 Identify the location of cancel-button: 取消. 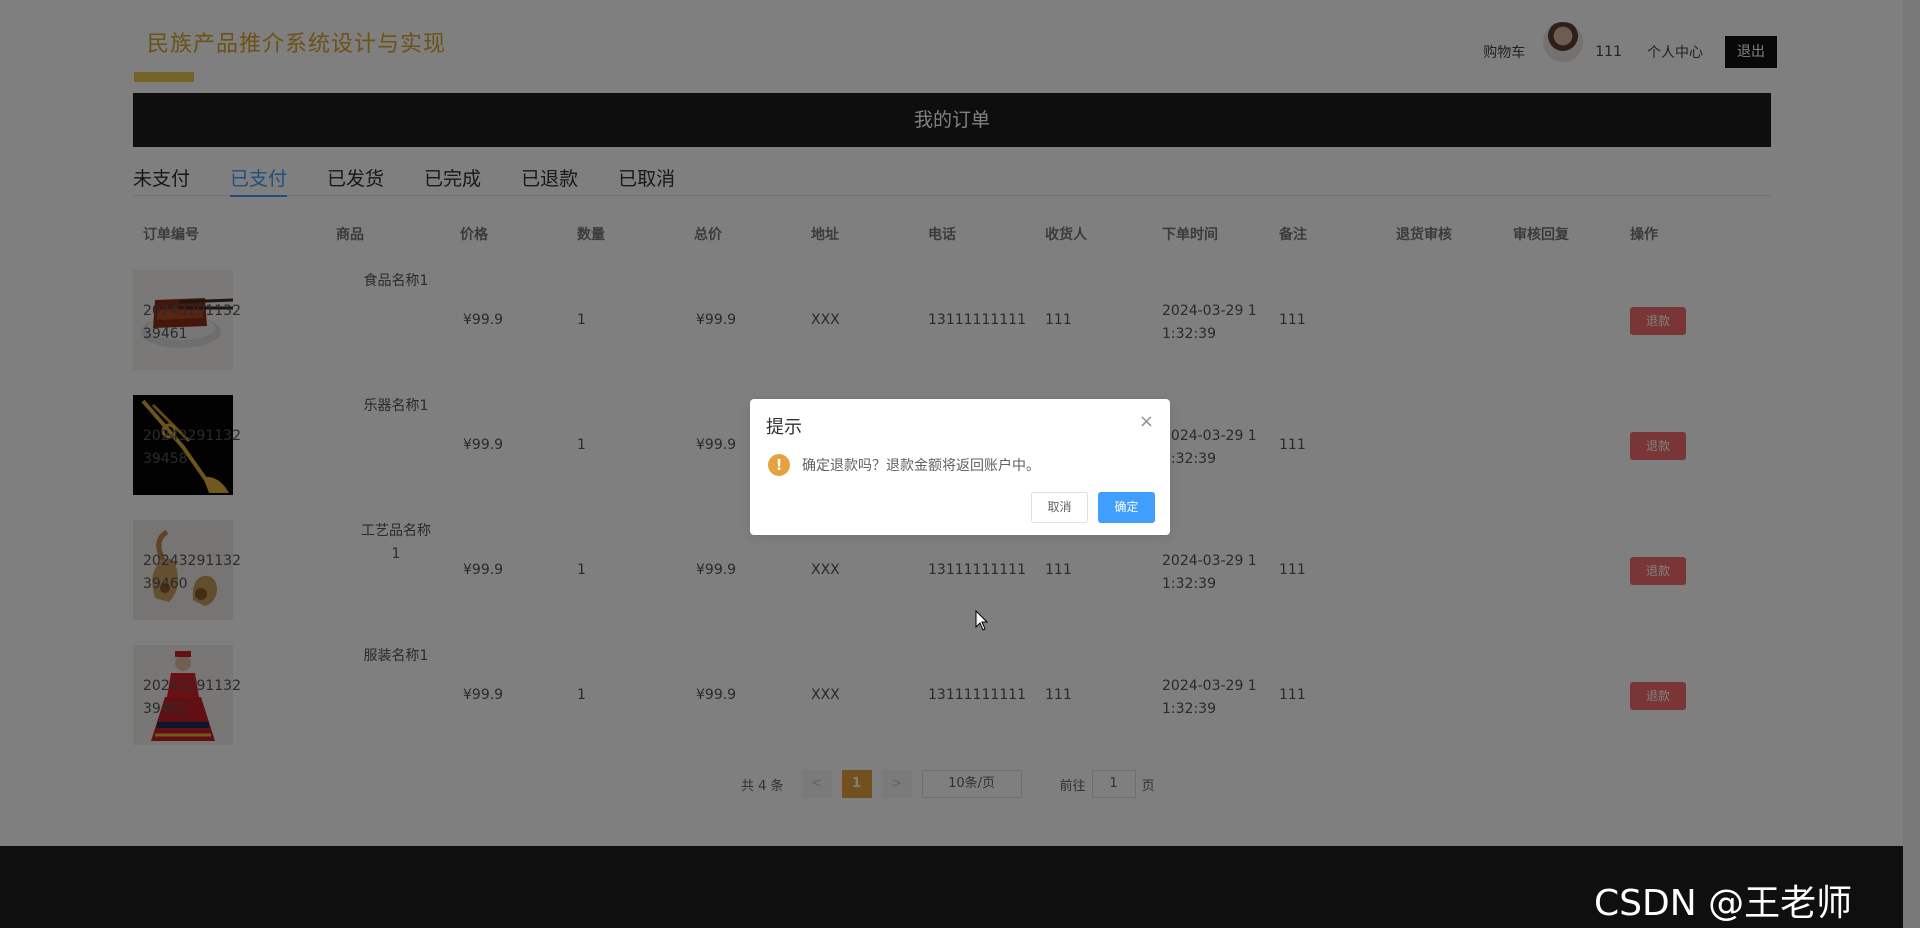
(1059, 507).